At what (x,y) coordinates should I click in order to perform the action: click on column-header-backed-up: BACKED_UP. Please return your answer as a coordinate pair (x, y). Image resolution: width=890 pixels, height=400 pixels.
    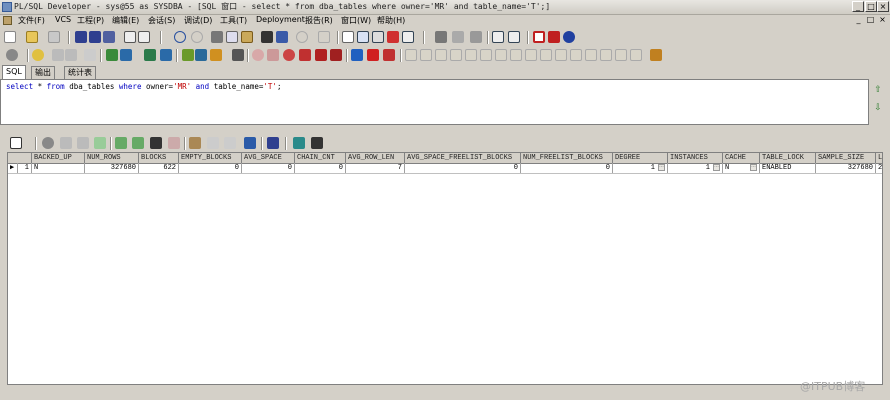
    Looking at the image, I should click on (58, 158).